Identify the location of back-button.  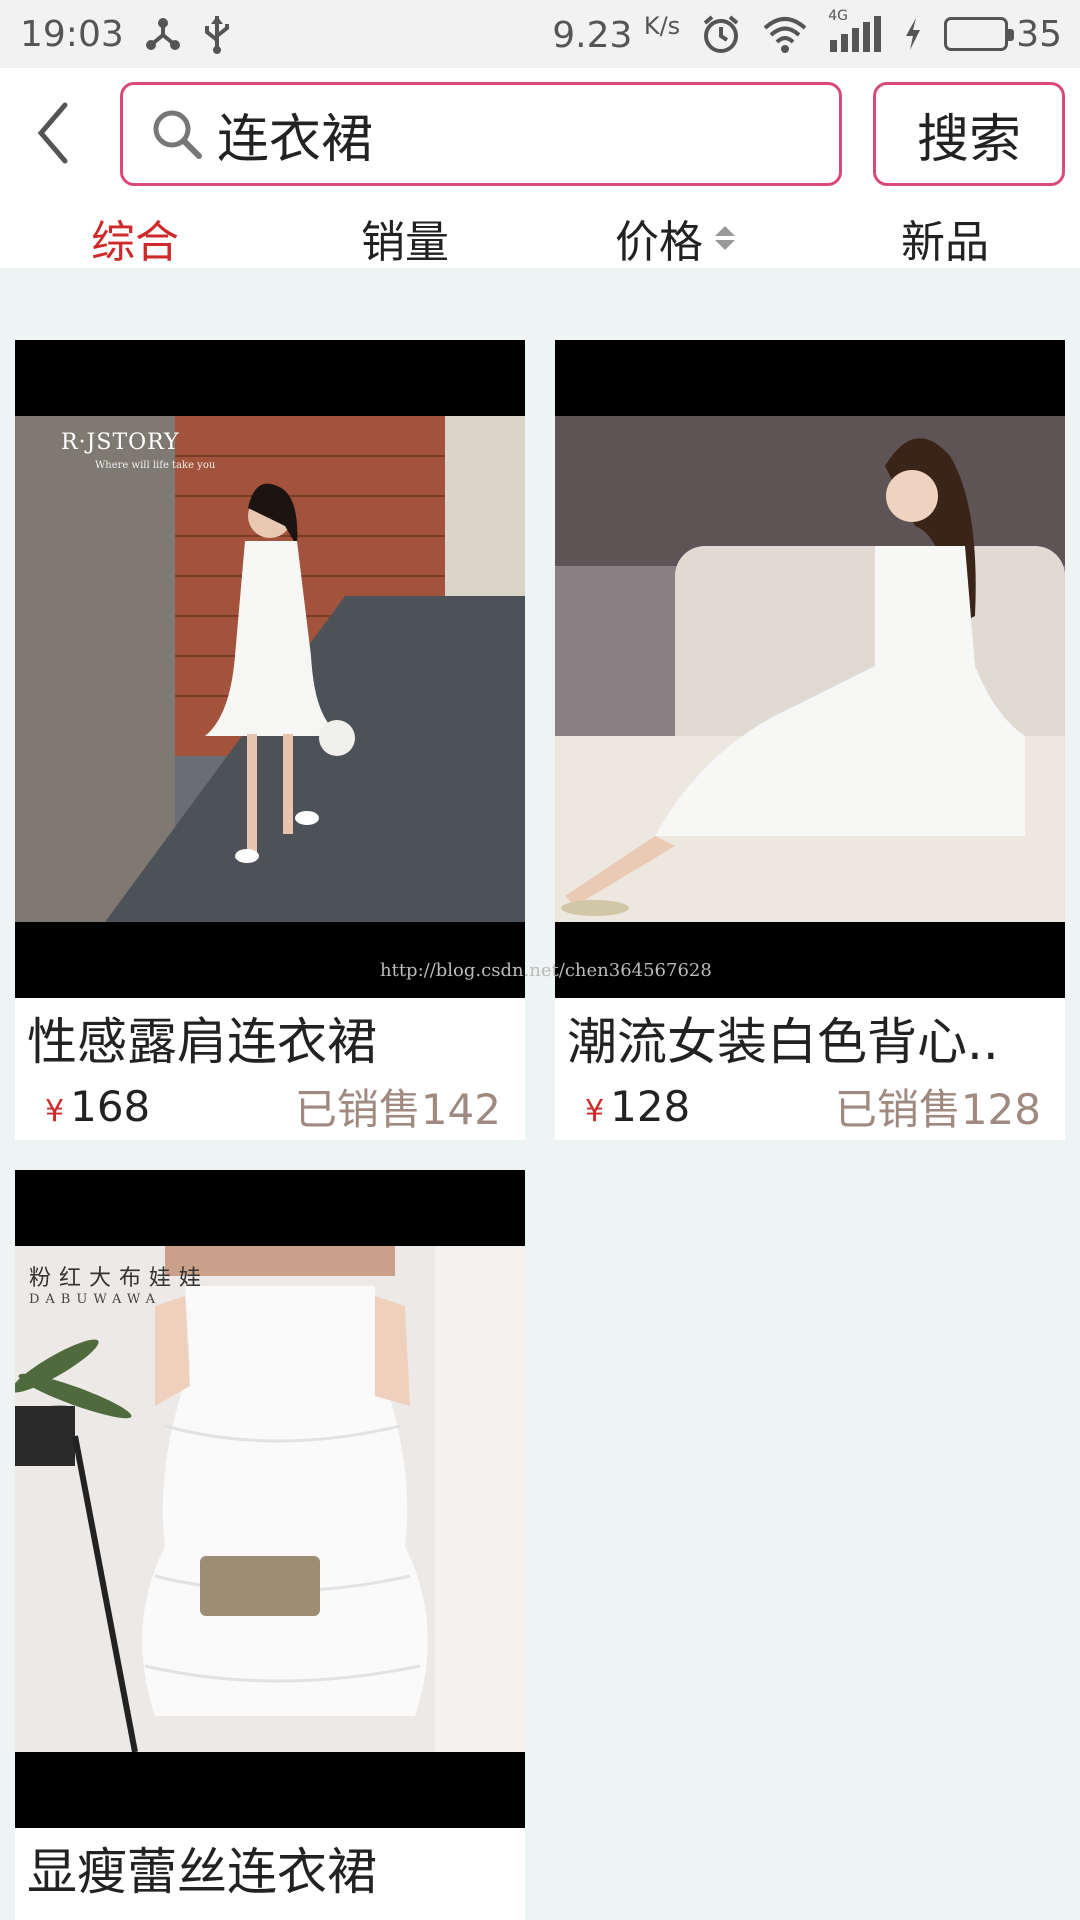
(53, 133).